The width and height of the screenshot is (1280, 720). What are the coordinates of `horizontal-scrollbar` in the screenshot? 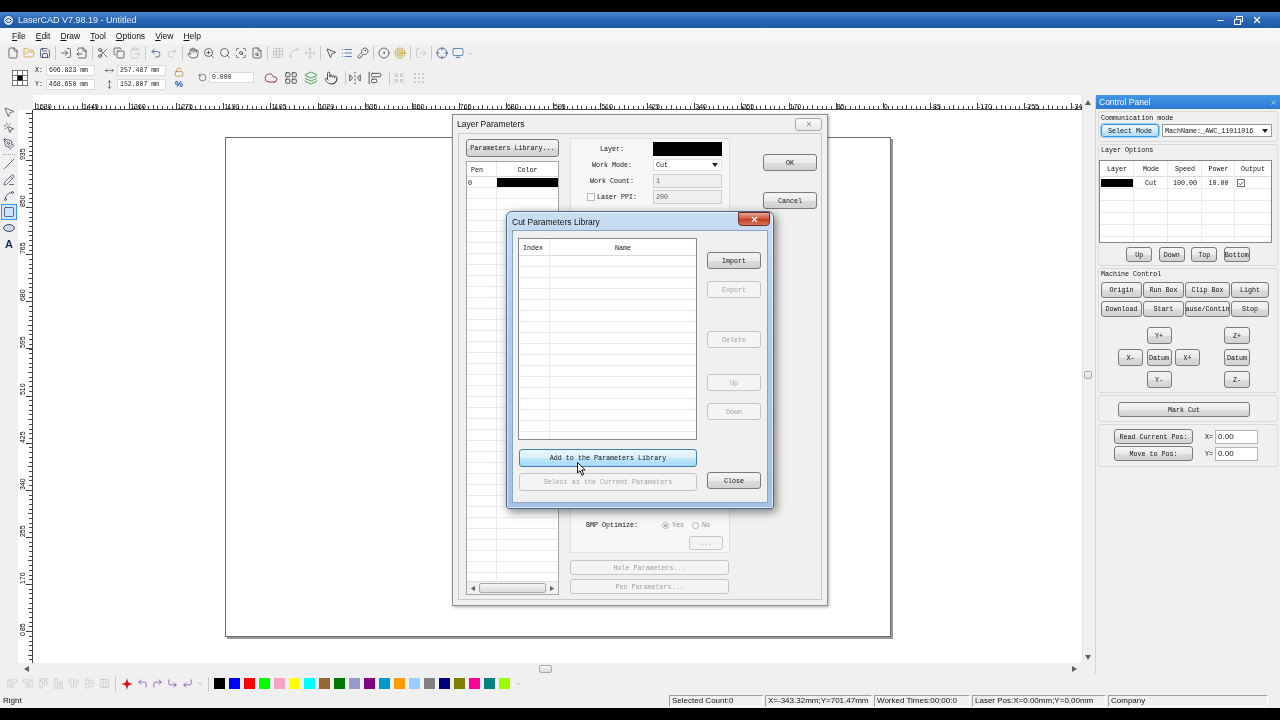 It's located at (512, 587).